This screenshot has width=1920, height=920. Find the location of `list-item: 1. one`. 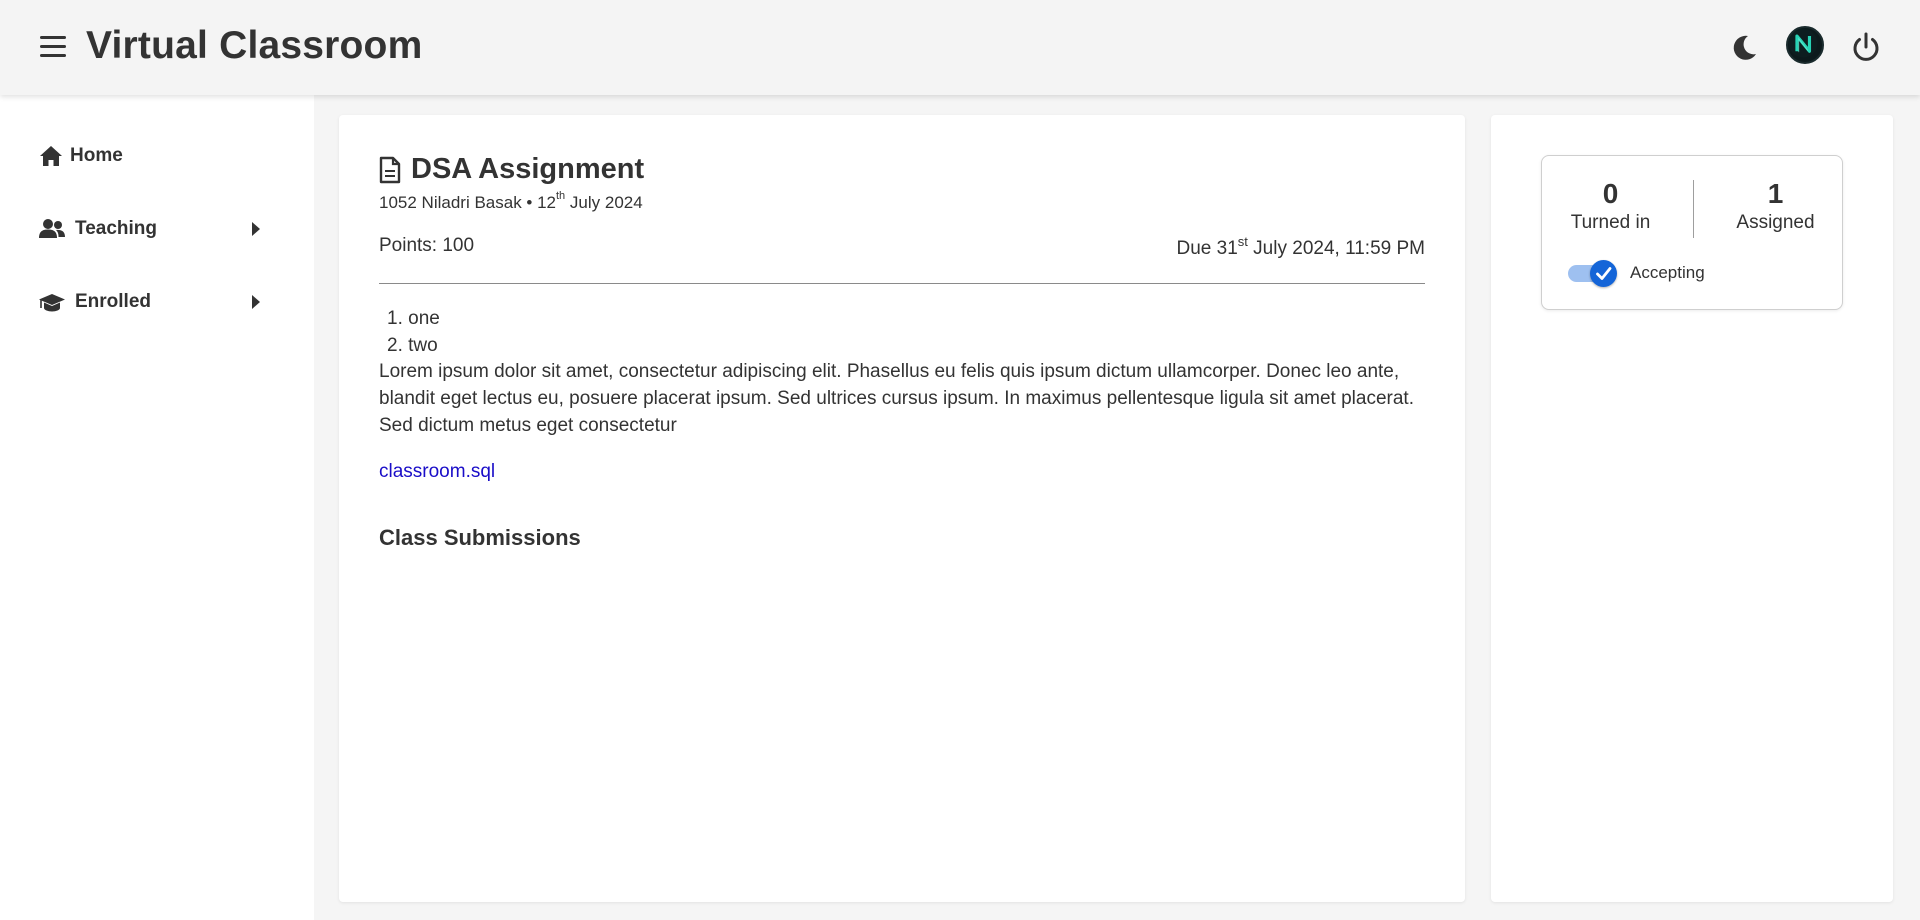

list-item: 1. one is located at coordinates (413, 318).